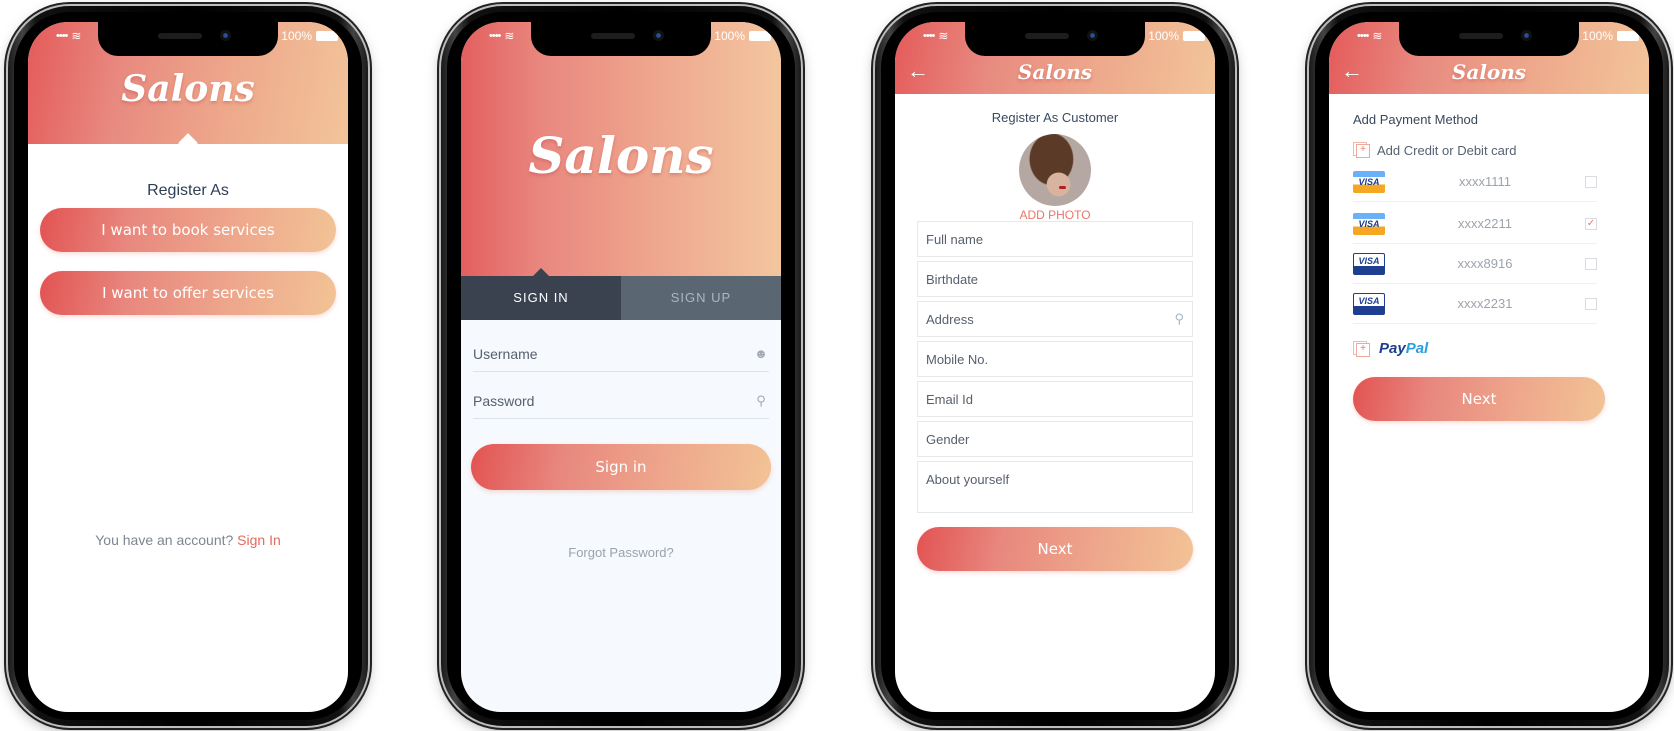 The height and width of the screenshot is (731, 1674). I want to click on username-input: Username ☻, so click(621, 354).